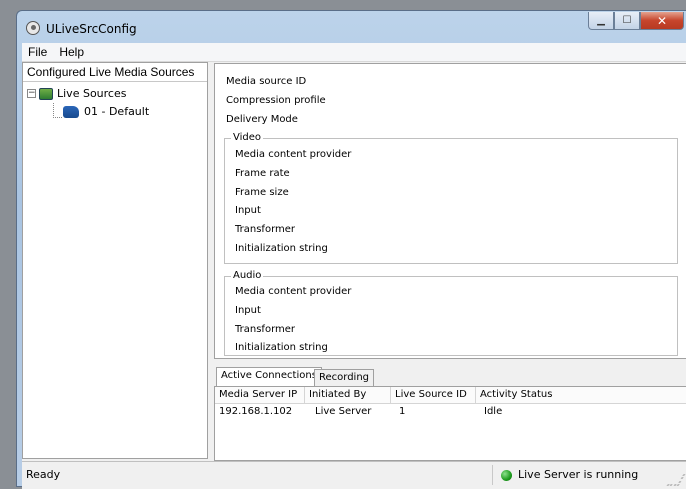  I want to click on cell-media-server-ip: 192.168.1.102, so click(256, 411).